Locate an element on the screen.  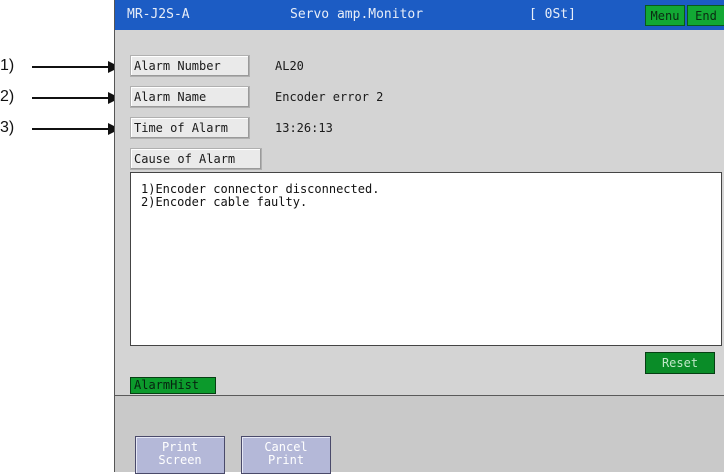
model-name: MR-J2S-A is located at coordinates (158, 14).